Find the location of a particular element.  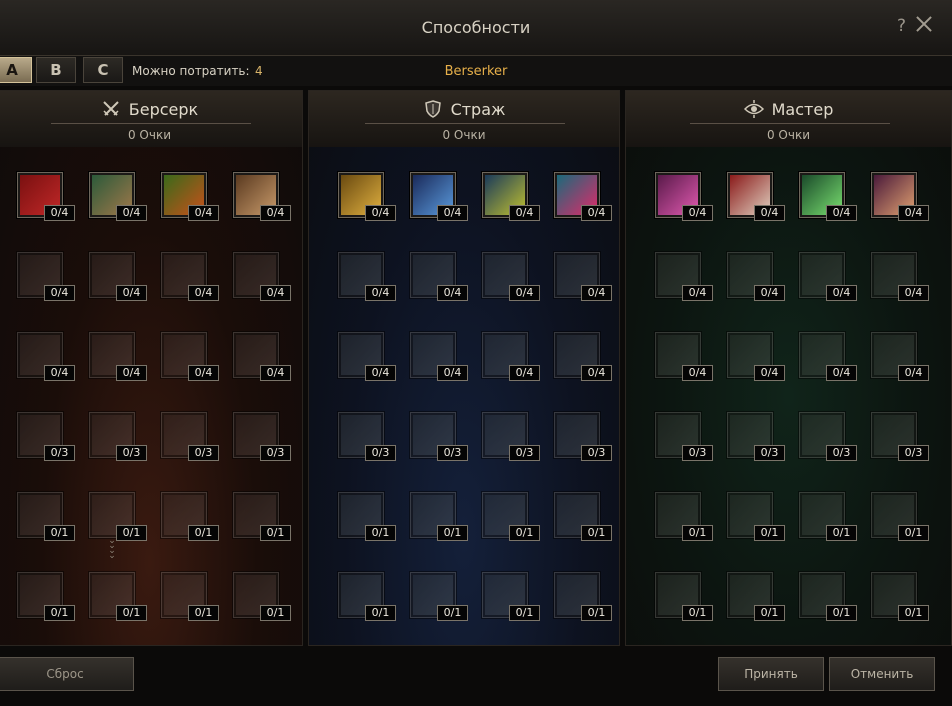

available-points-label: Можно потратить: is located at coordinates (191, 71).